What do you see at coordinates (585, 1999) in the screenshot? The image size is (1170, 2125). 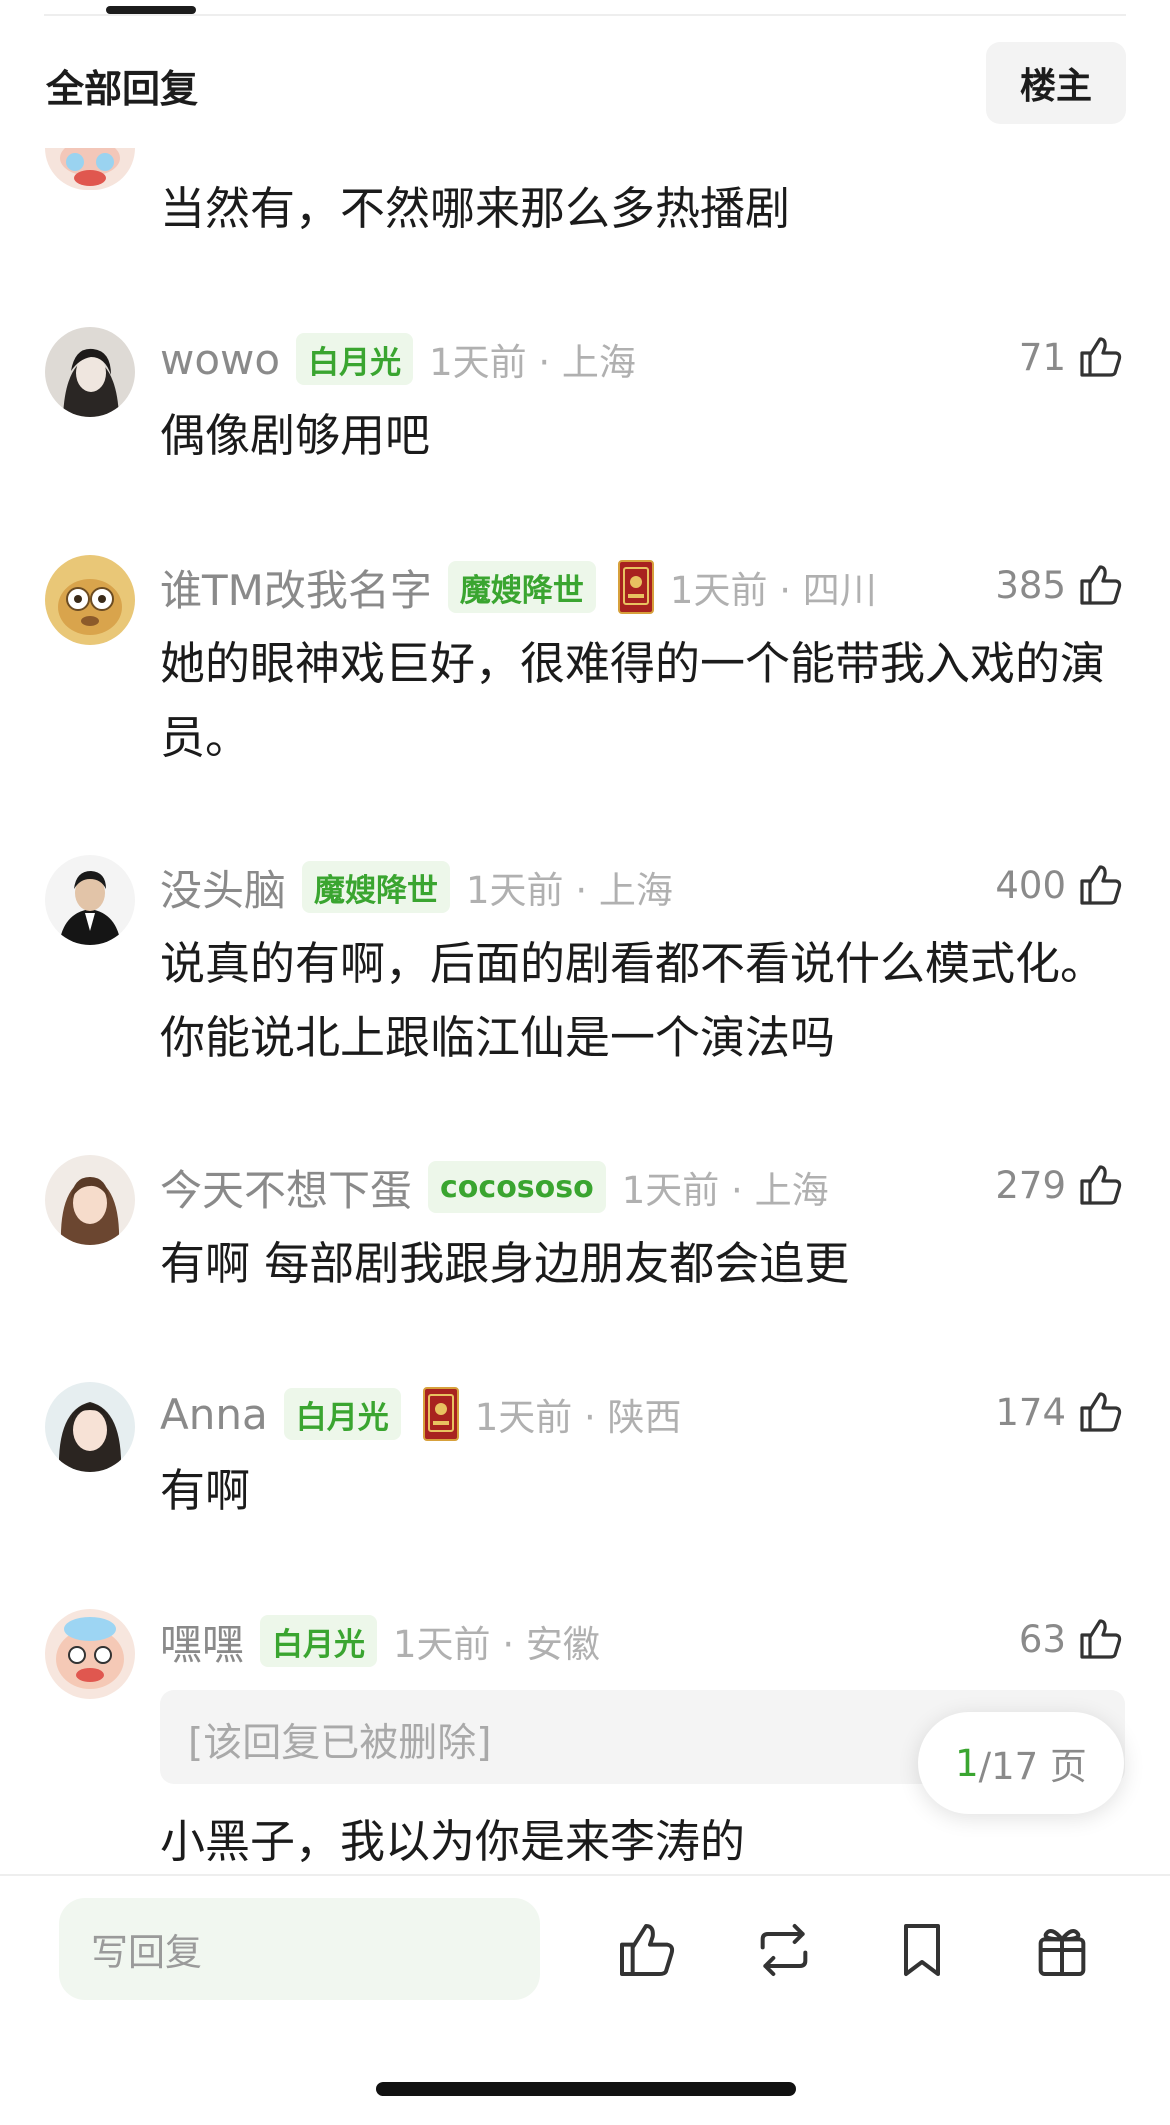 I see `bottom-action-bar: 写回复` at bounding box center [585, 1999].